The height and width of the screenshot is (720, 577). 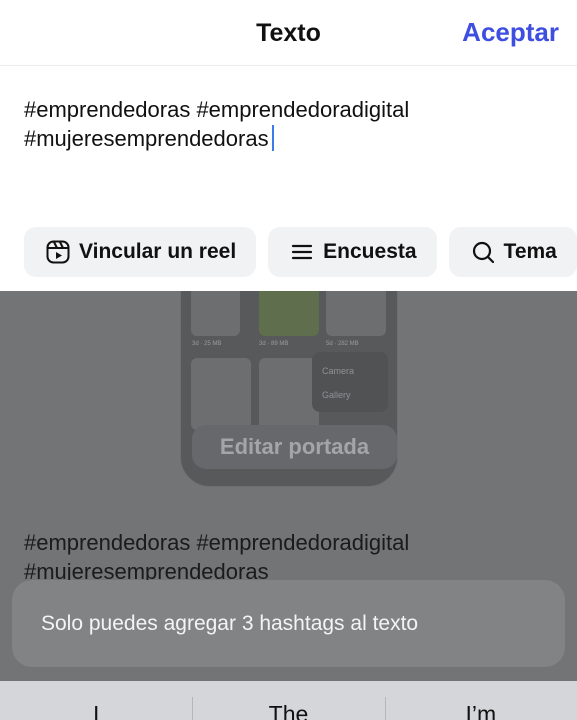 I want to click on list-icon, so click(x=302, y=252).